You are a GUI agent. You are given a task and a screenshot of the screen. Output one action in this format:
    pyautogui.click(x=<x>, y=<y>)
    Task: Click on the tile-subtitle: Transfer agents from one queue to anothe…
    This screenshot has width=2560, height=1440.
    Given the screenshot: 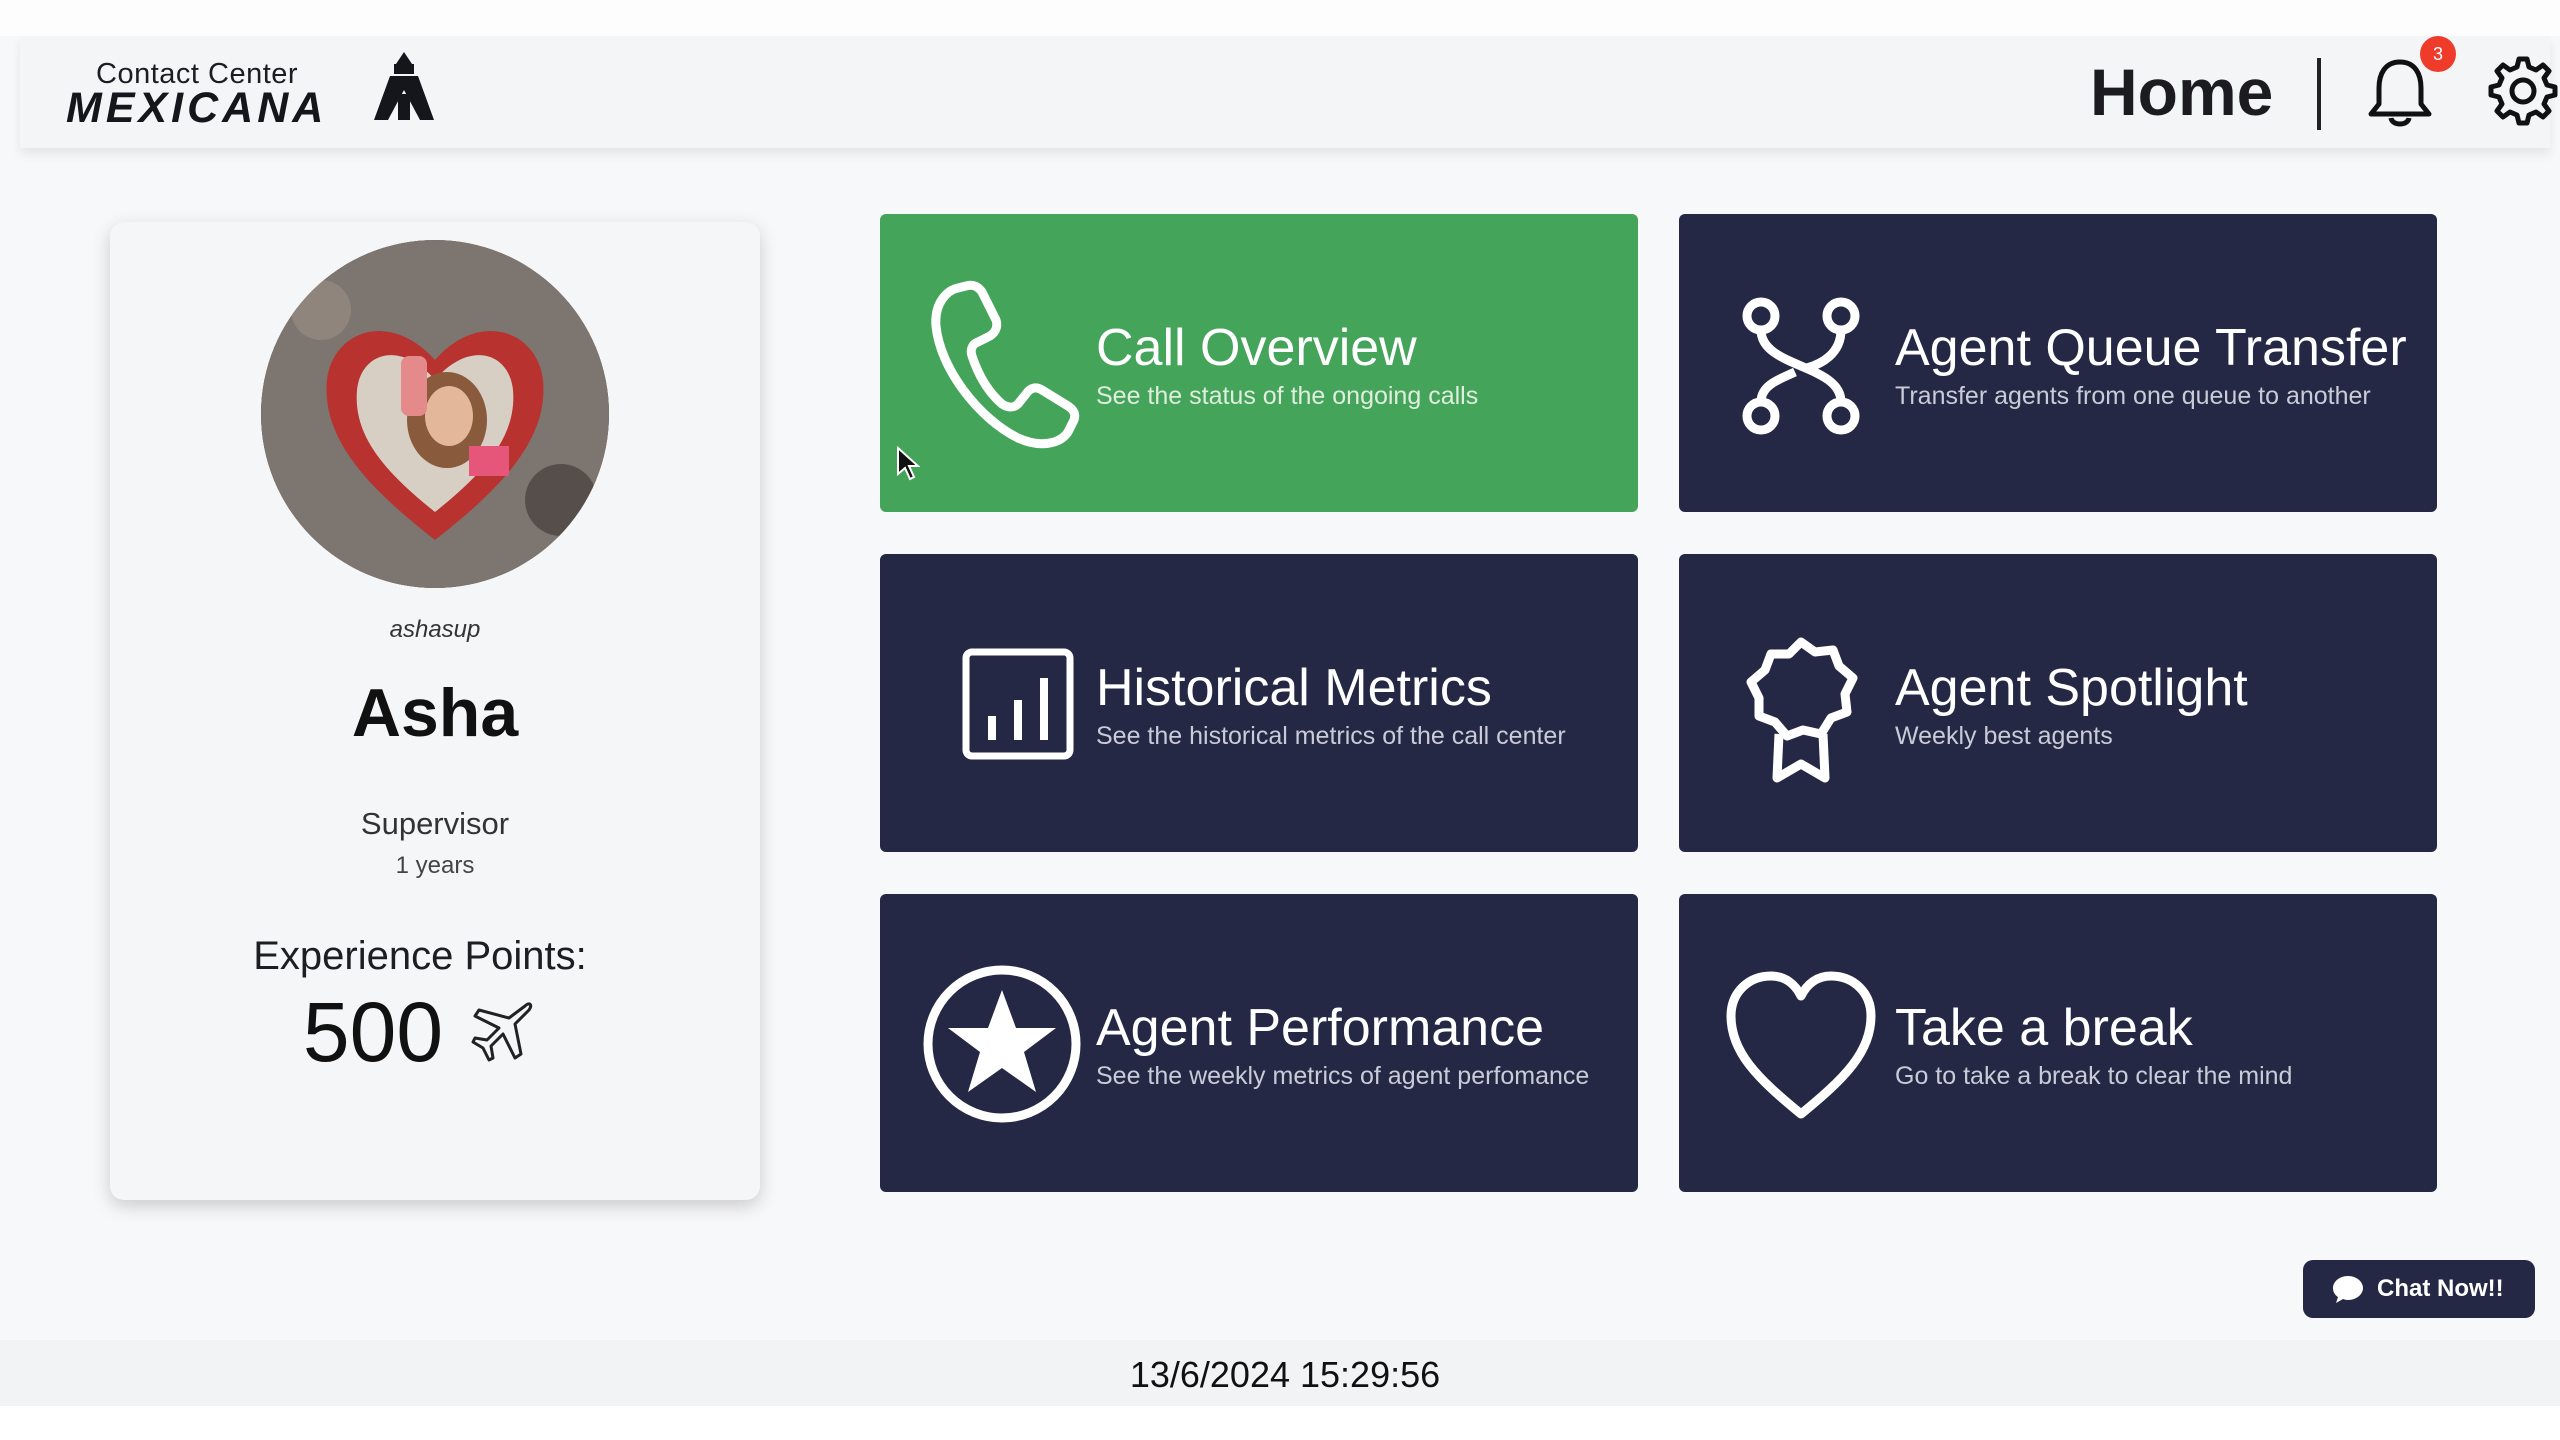 What is the action you would take?
    pyautogui.click(x=2133, y=396)
    